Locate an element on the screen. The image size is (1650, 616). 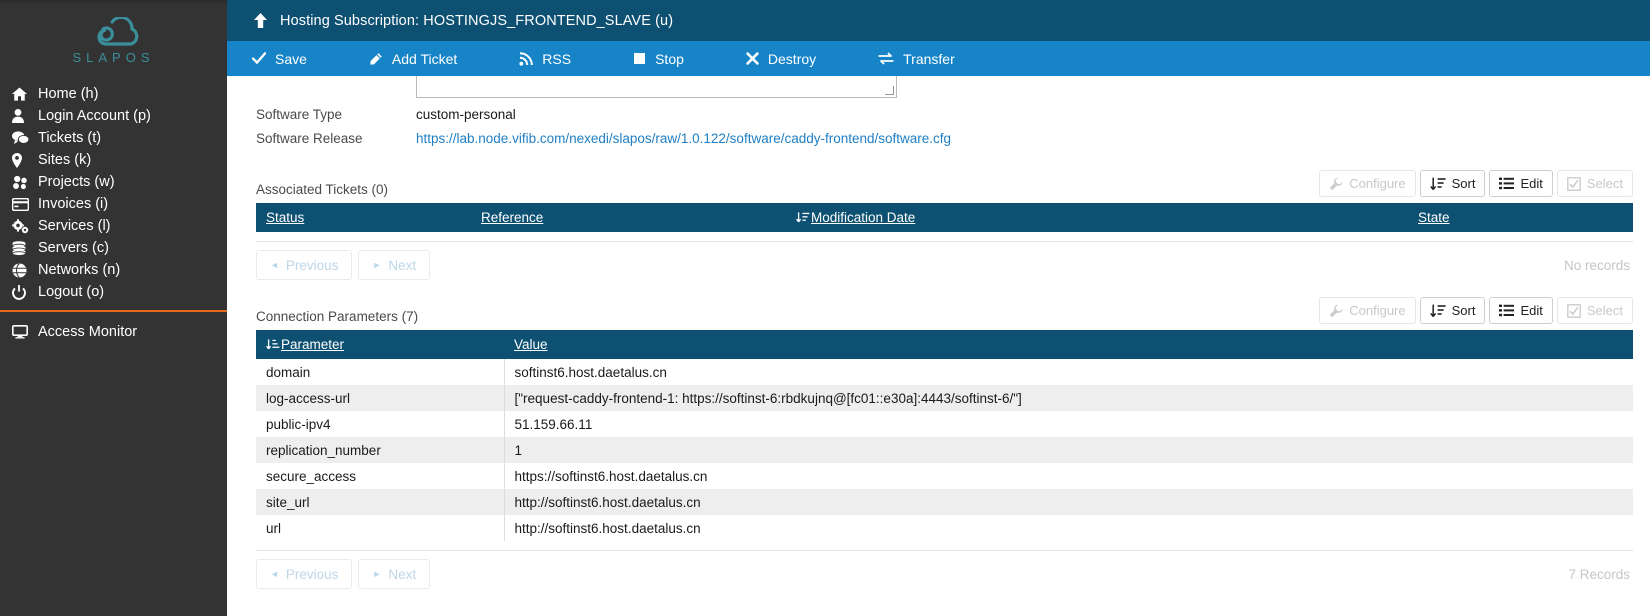
cell-parameter: public-ipv4 is located at coordinates (380, 424).